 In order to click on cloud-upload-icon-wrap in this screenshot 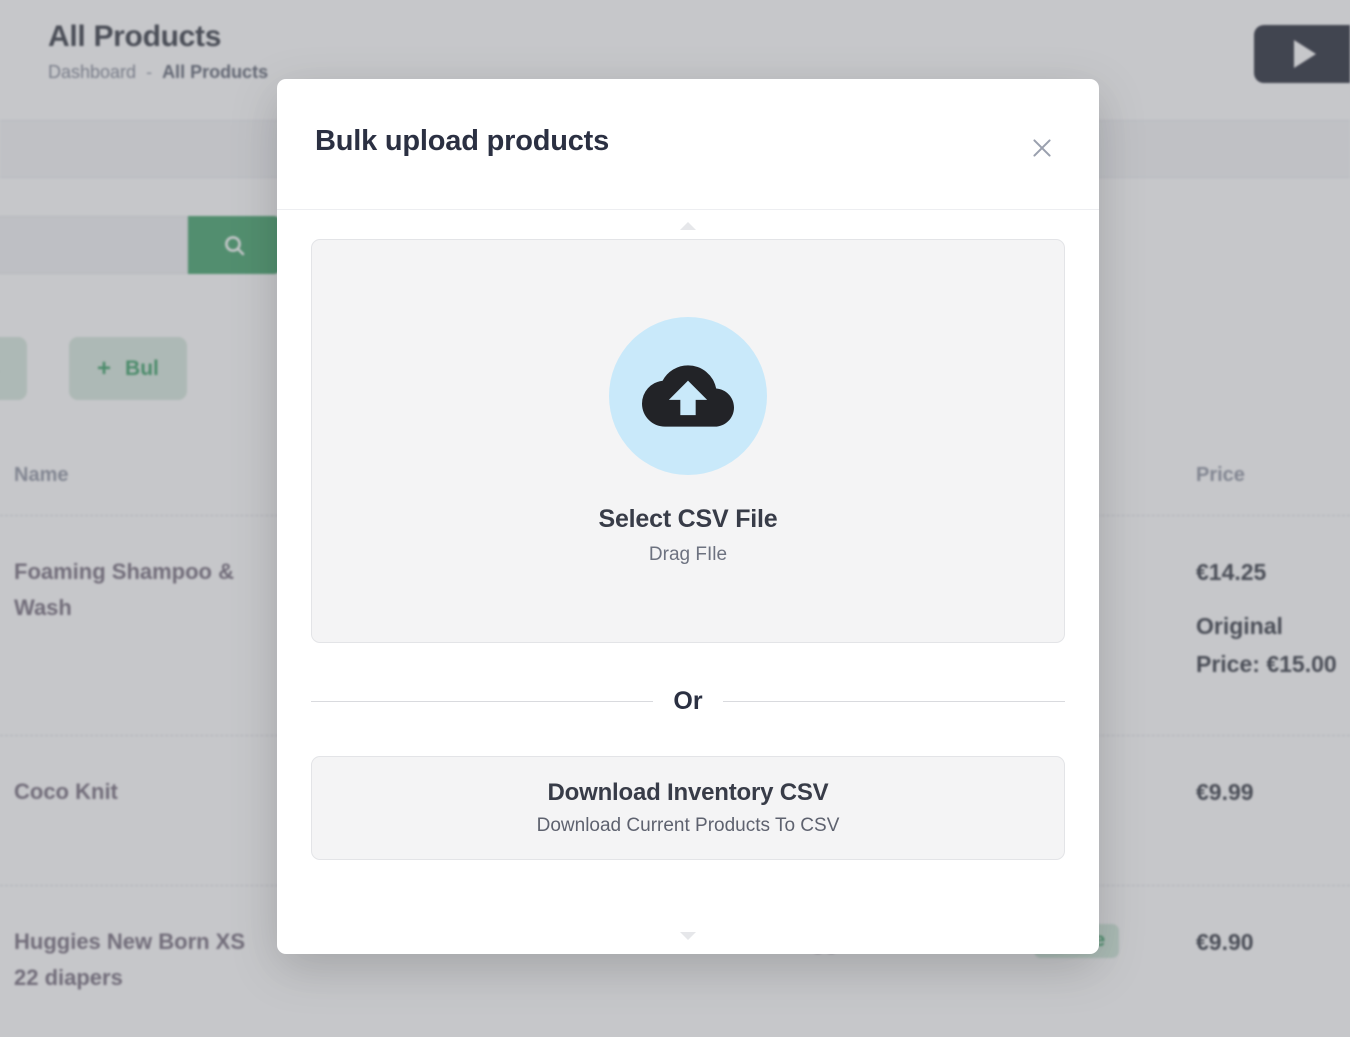, I will do `click(688, 395)`.